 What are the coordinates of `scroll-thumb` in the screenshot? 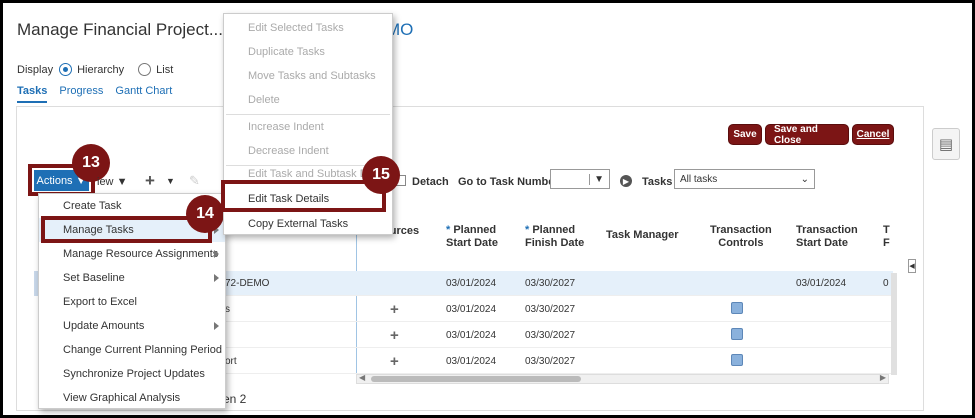 It's located at (476, 379).